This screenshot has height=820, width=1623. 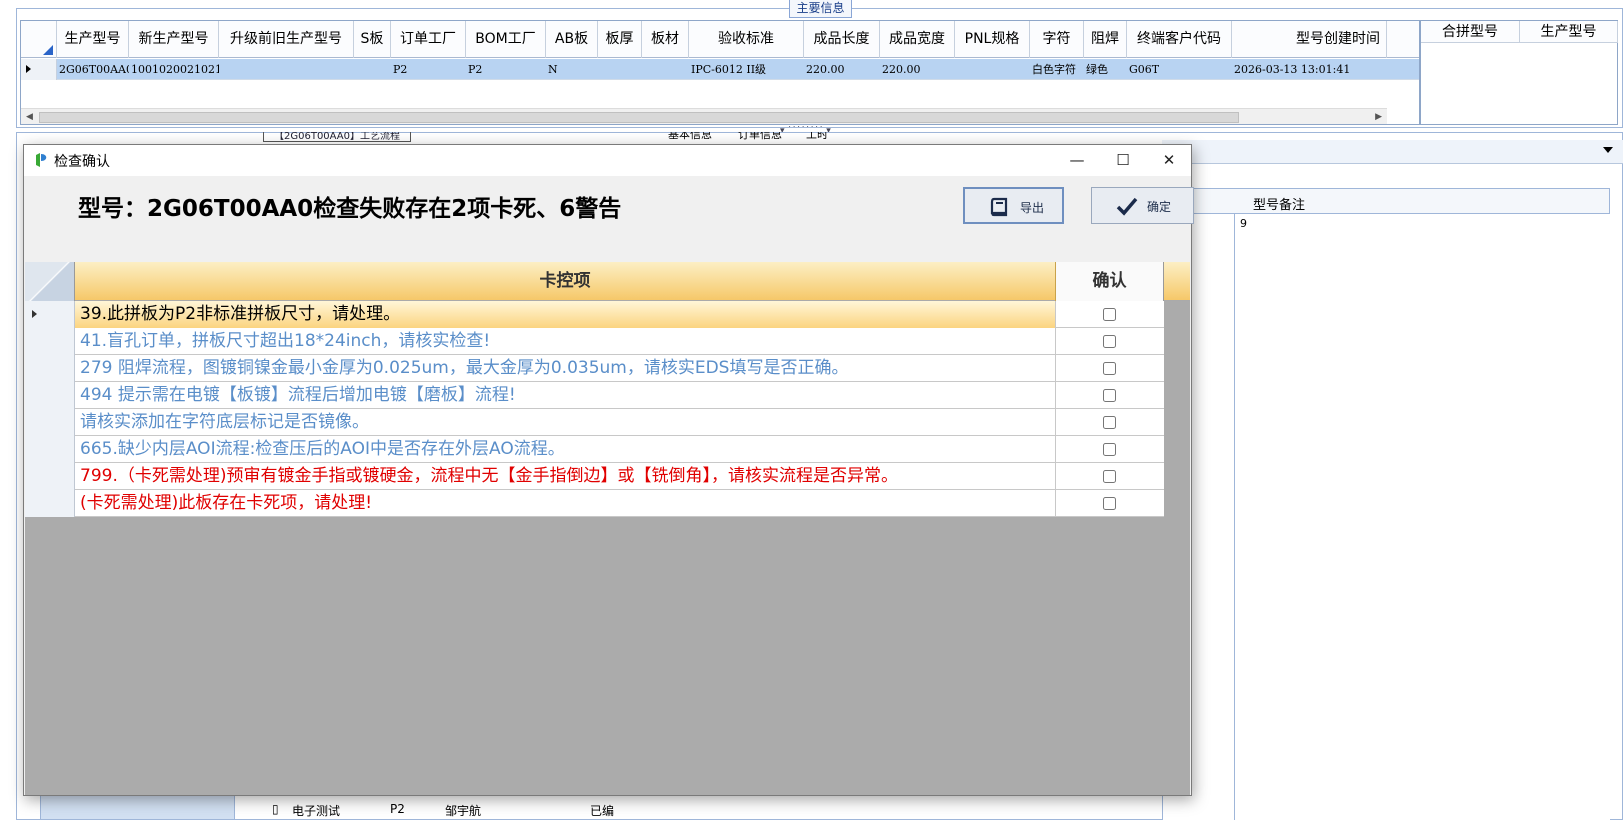 What do you see at coordinates (1127, 206) in the screenshot?
I see `checkmark-icon` at bounding box center [1127, 206].